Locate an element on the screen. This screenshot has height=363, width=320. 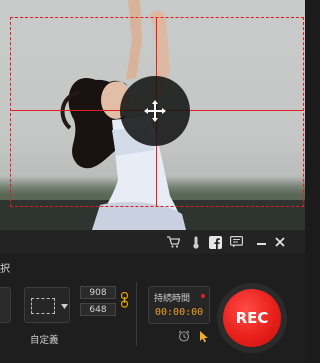
cursor-icon is located at coordinates (204, 336).